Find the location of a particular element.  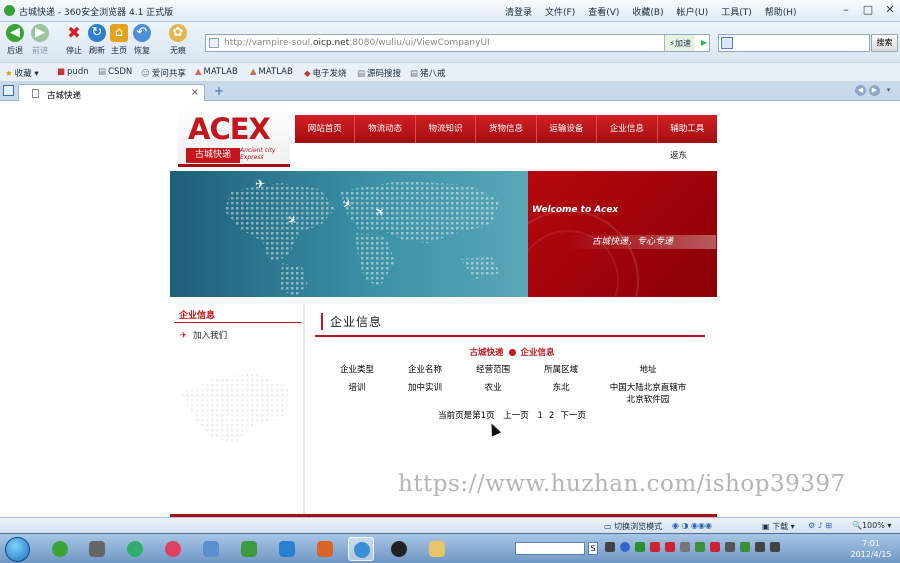

download-button: ▣ 下载 ▾ is located at coordinates (778, 526).